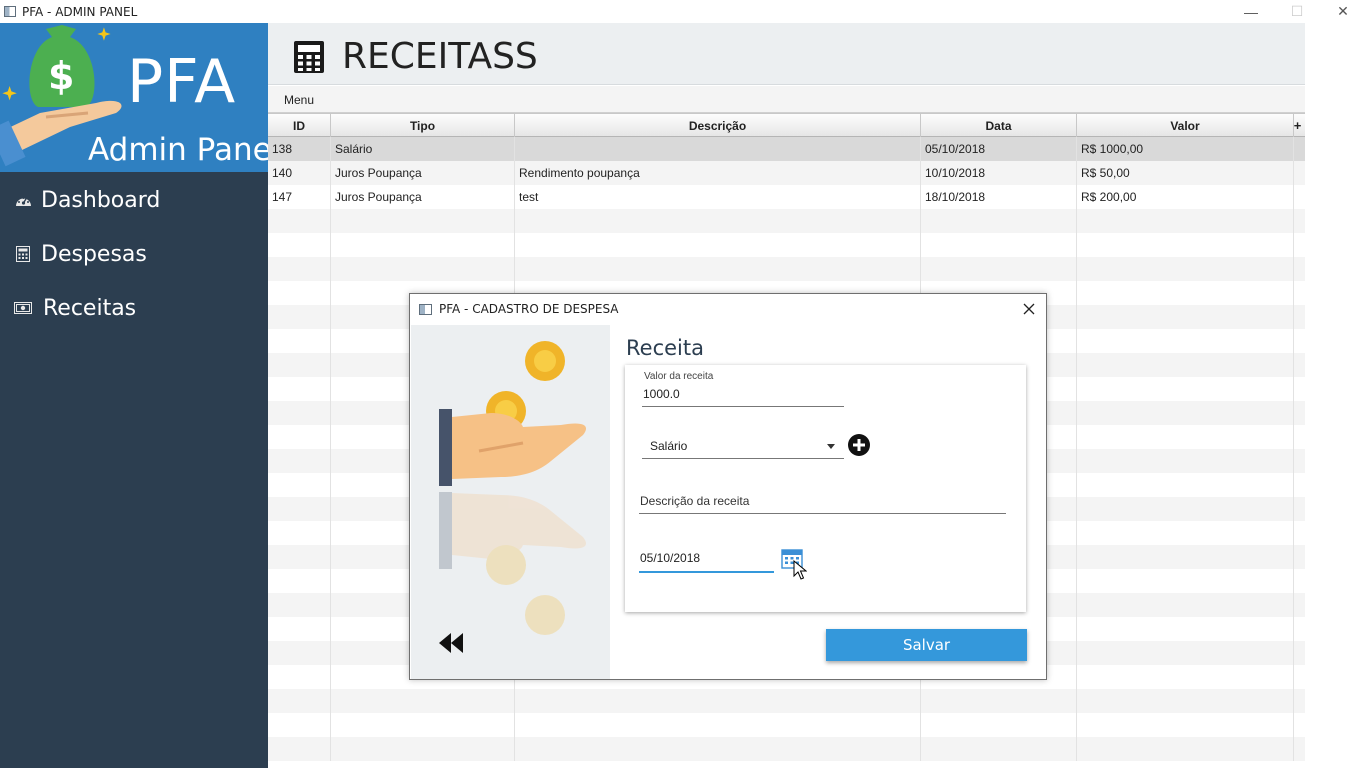 Image resolution: width=1366 pixels, height=768 pixels. What do you see at coordinates (1185, 125) in the screenshot?
I see `column-header-valor: Valor` at bounding box center [1185, 125].